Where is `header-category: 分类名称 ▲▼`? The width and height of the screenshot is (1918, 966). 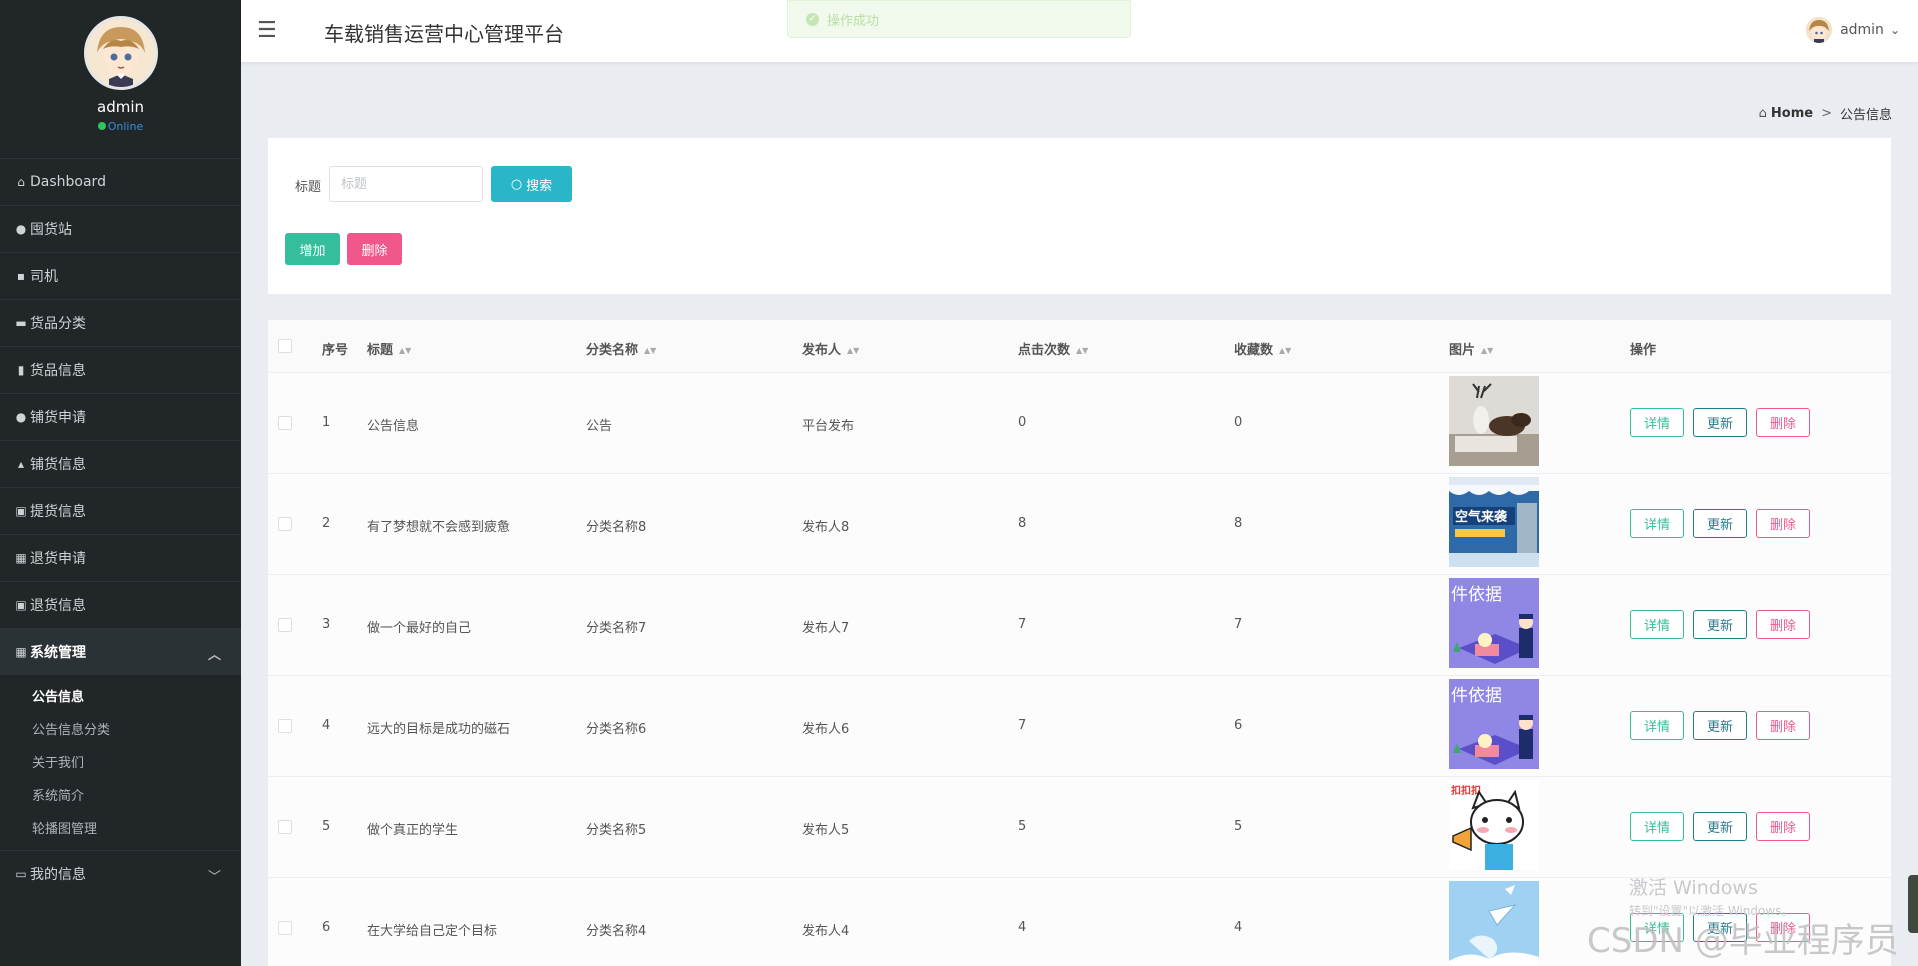
header-category: 分类名称 ▲▼ is located at coordinates (621, 348).